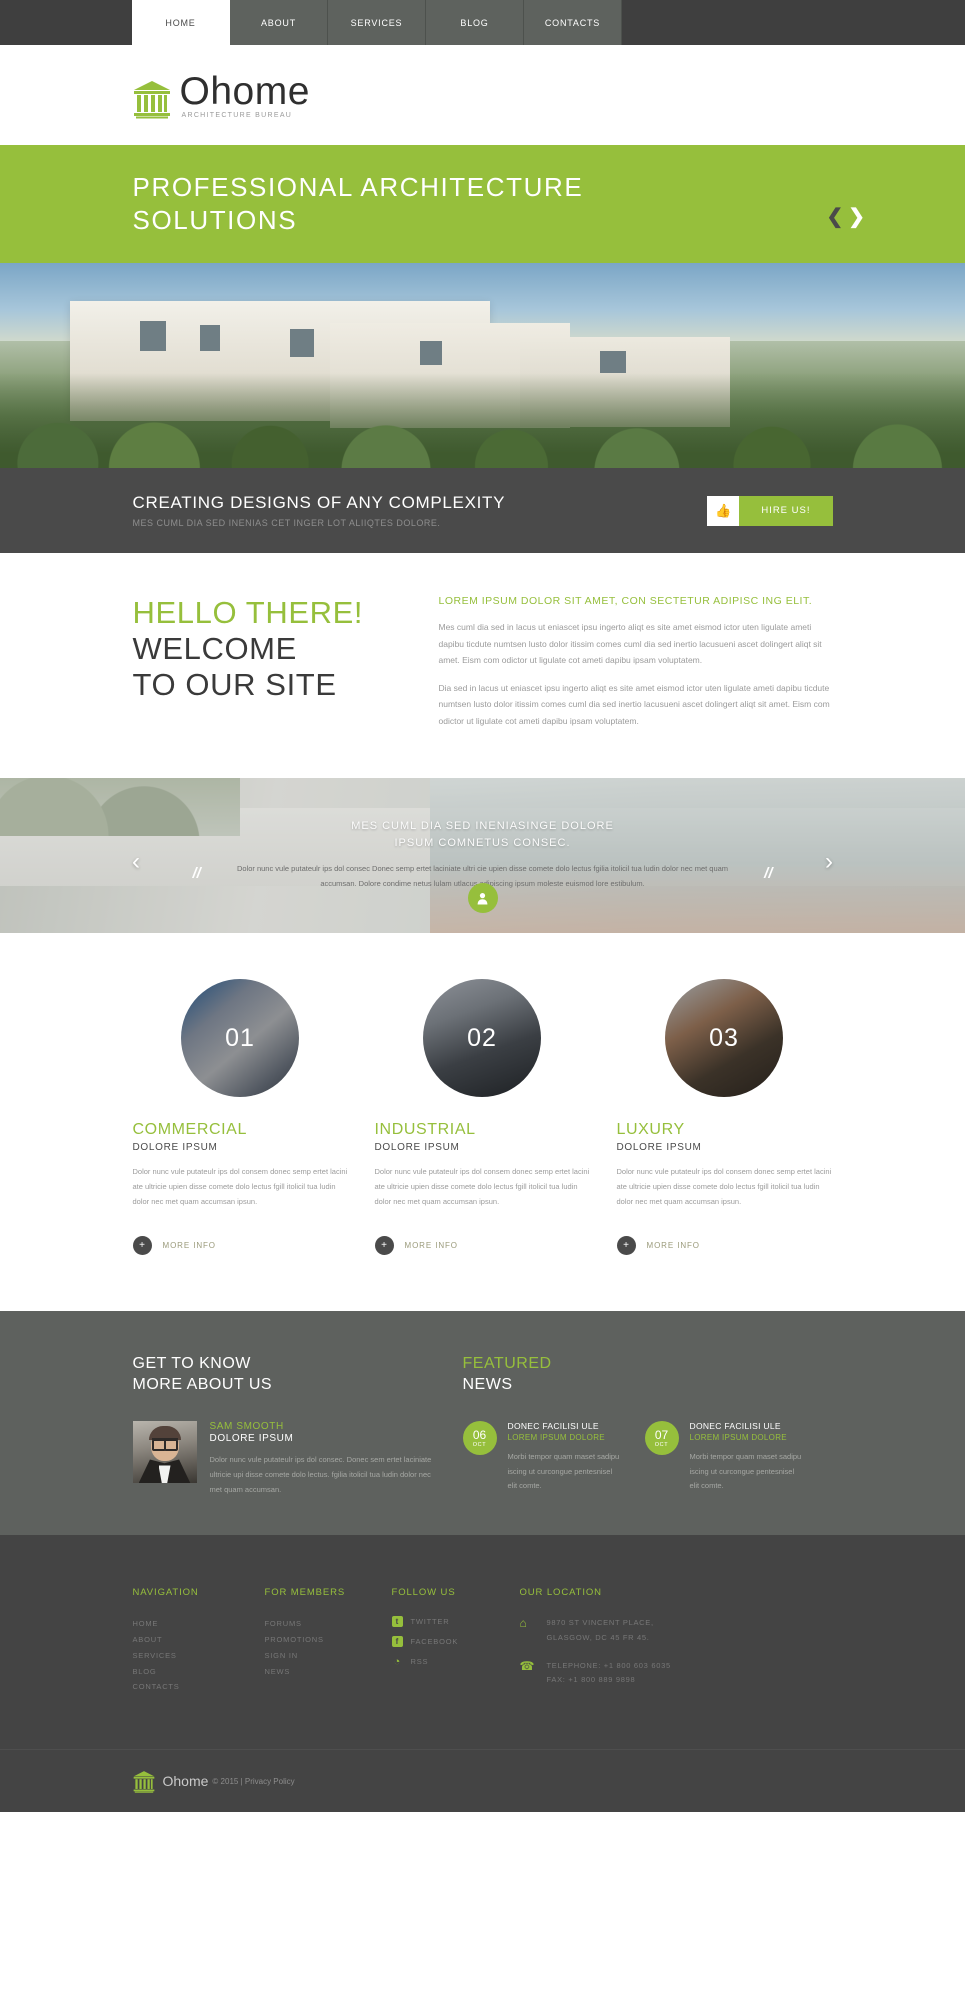 Image resolution: width=965 pixels, height=2005 pixels. What do you see at coordinates (482, 1780) in the screenshot?
I see `footer-bottom-bar: Ohome © 2015 | Privacy Policy` at bounding box center [482, 1780].